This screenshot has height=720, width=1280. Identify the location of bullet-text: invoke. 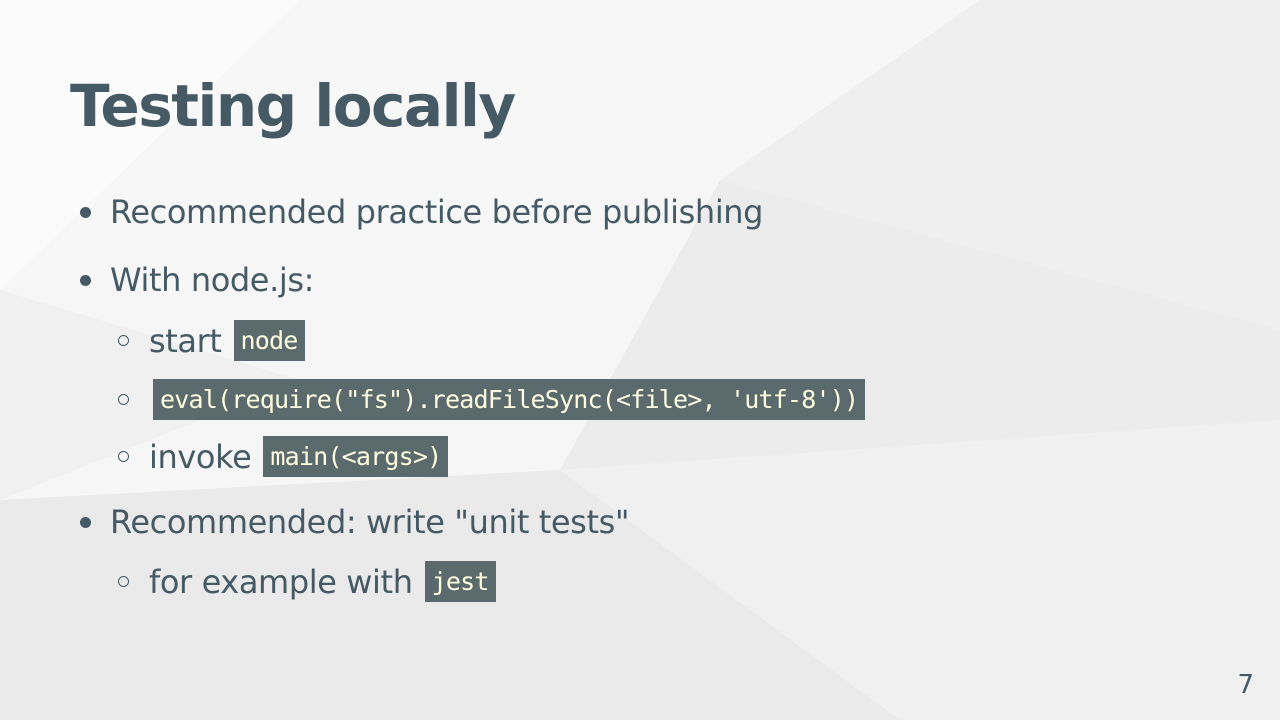
(200, 456).